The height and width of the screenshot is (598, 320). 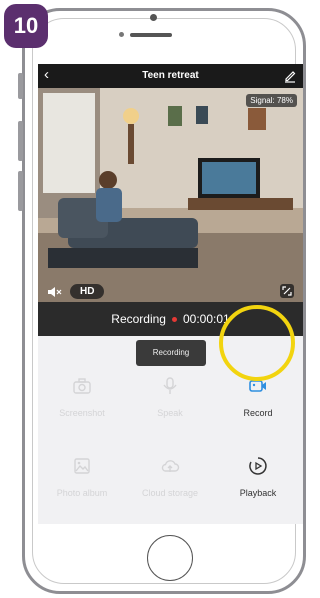 What do you see at coordinates (258, 413) in the screenshot?
I see `record-label: Record` at bounding box center [258, 413].